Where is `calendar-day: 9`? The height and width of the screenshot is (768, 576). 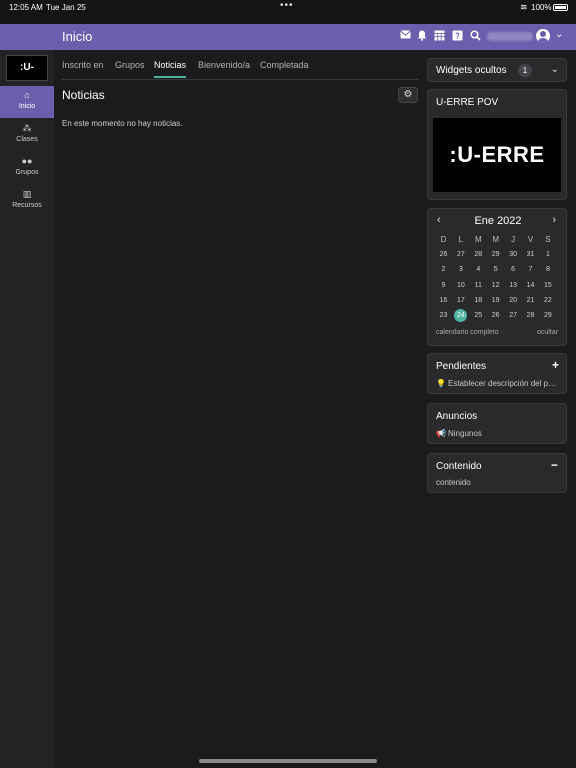 calendar-day: 9 is located at coordinates (443, 285).